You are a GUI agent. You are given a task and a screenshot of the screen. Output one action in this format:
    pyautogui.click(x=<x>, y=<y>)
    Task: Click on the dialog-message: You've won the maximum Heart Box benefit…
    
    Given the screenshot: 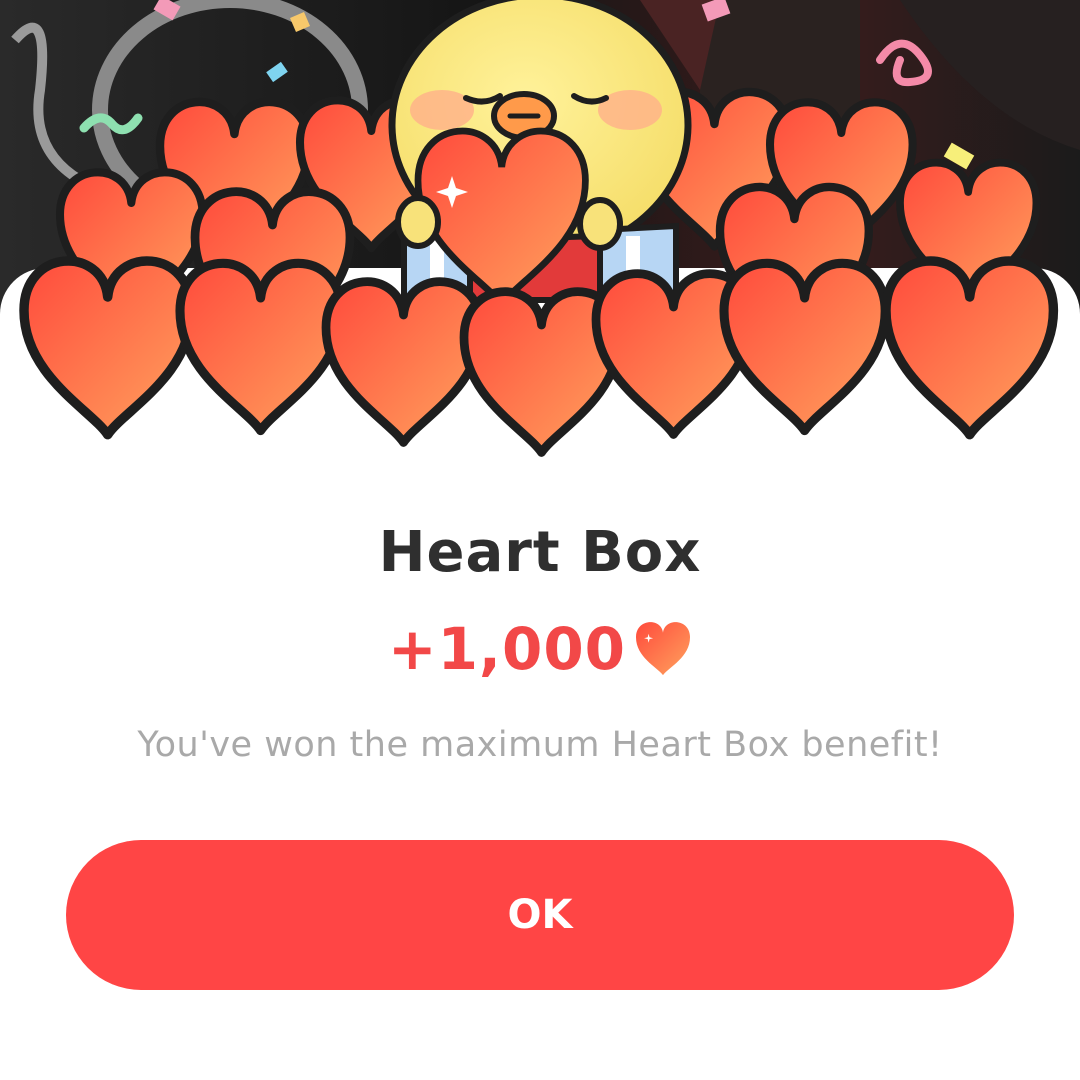 What is the action you would take?
    pyautogui.click(x=540, y=745)
    